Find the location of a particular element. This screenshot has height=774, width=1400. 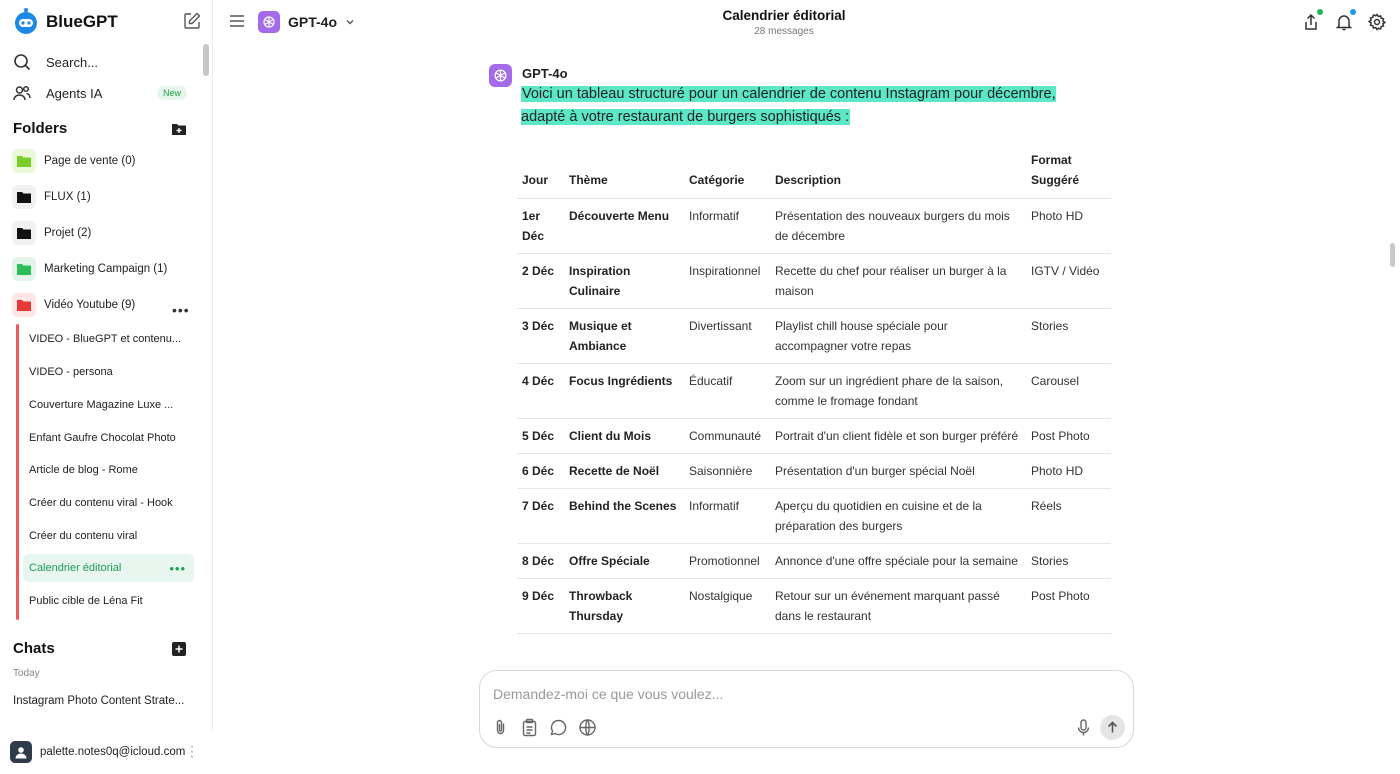

column-header: Jour is located at coordinates (540, 174).